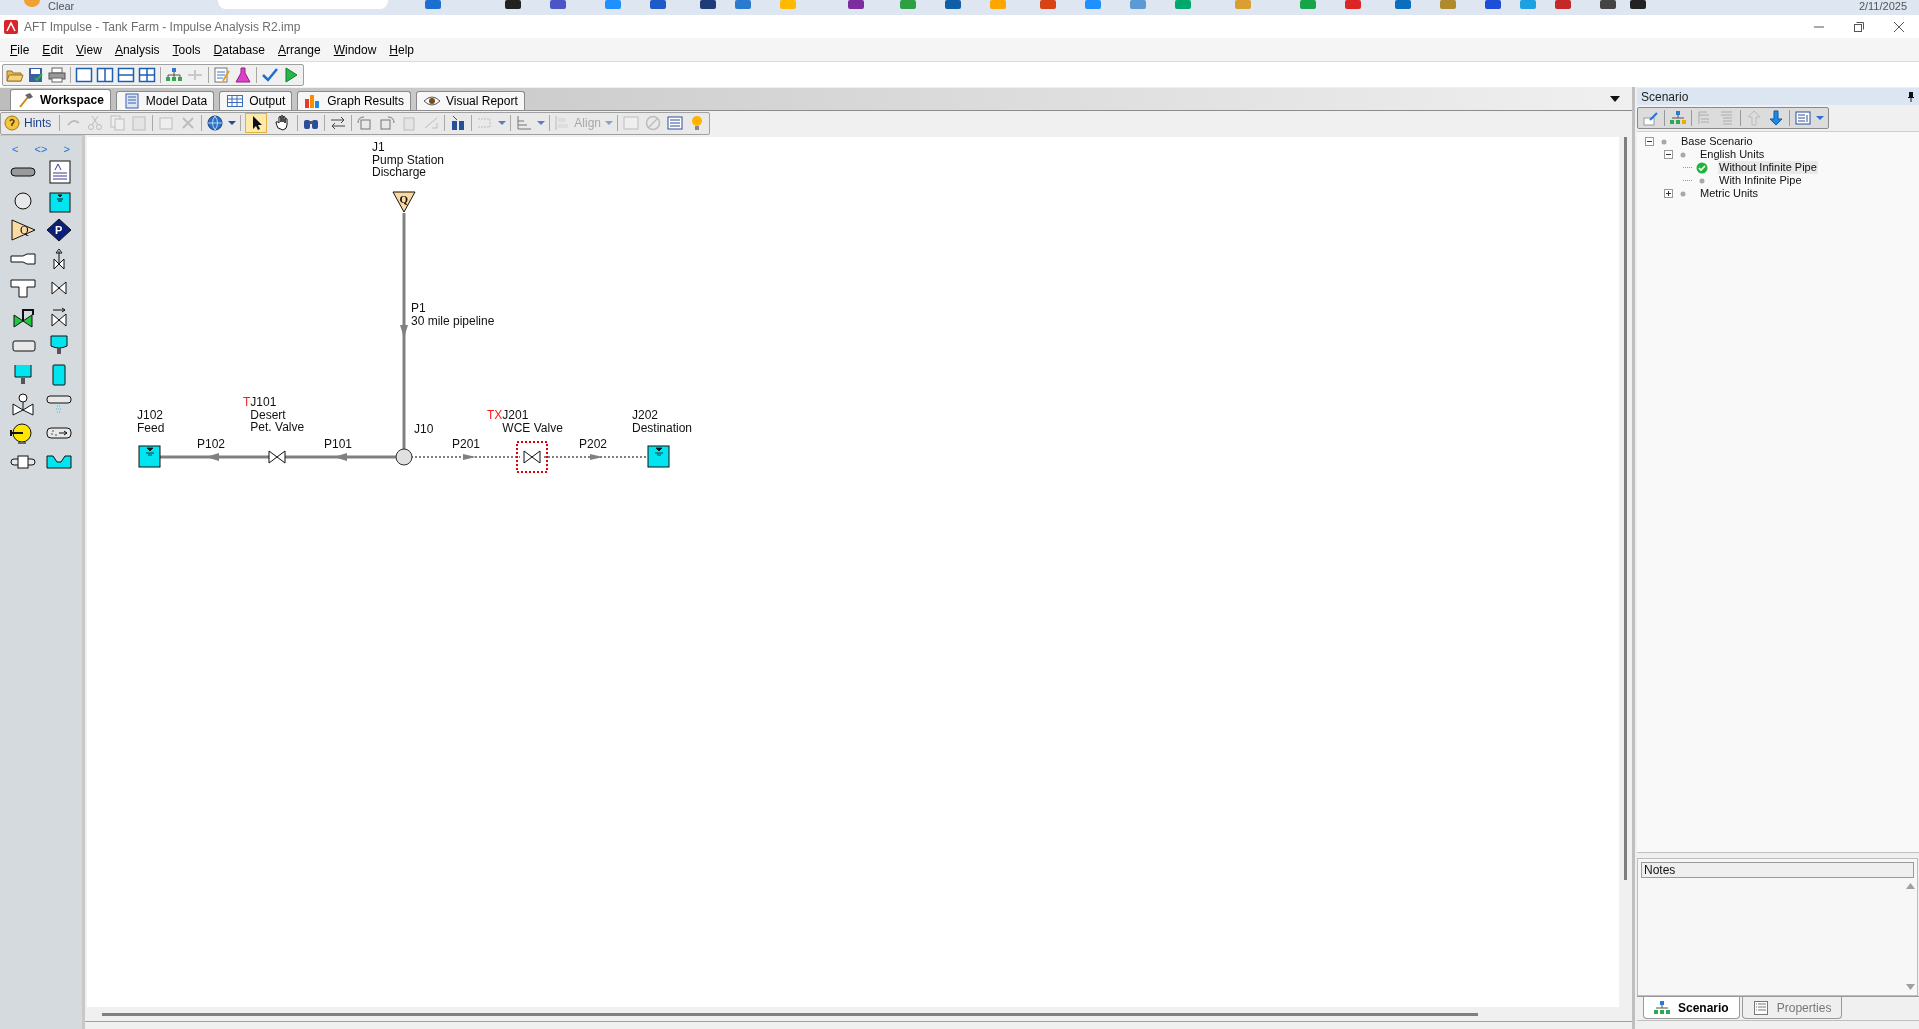 The image size is (1919, 1029). I want to click on panel-tab: Scenario, so click(1691, 1008).